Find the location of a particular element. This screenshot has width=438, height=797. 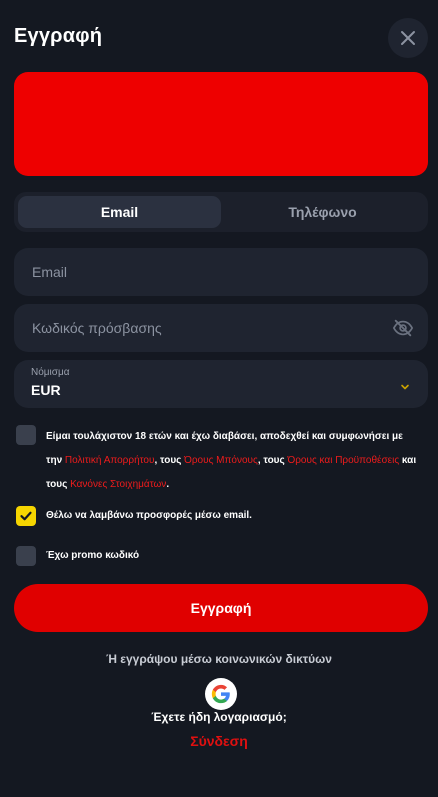

tab-phone: Τηλέφωνο is located at coordinates (322, 212).